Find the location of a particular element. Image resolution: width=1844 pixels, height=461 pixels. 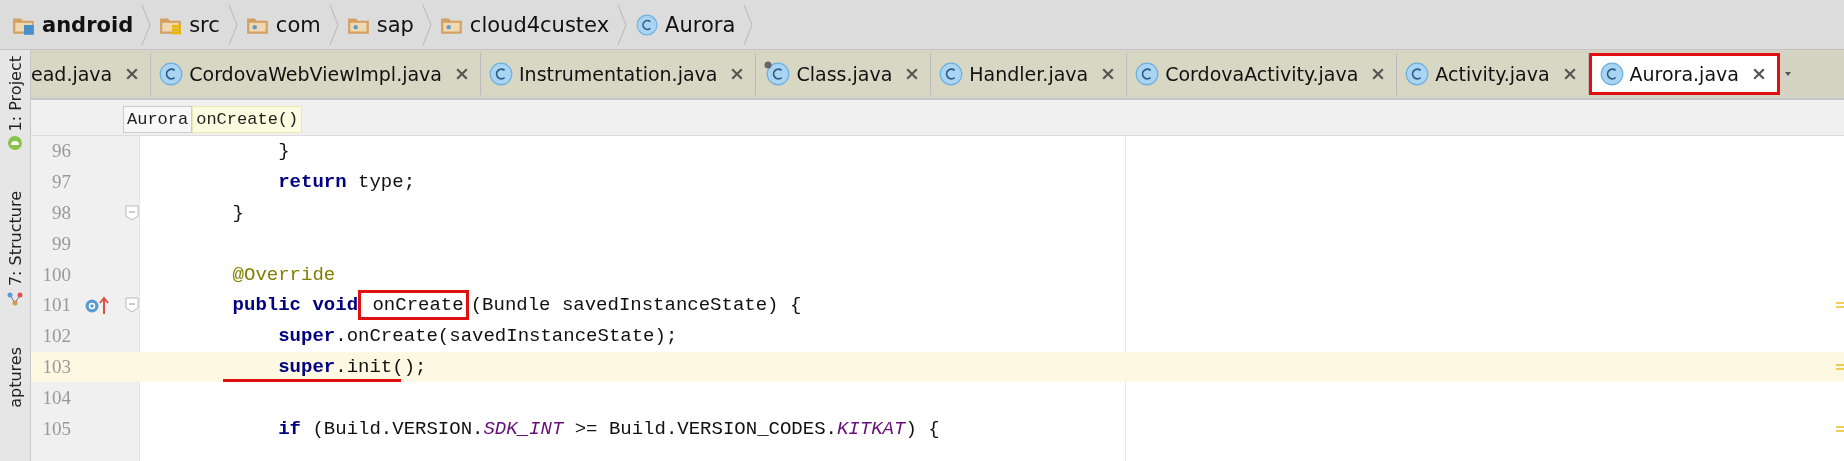

line-number: 104 is located at coordinates (56, 397).